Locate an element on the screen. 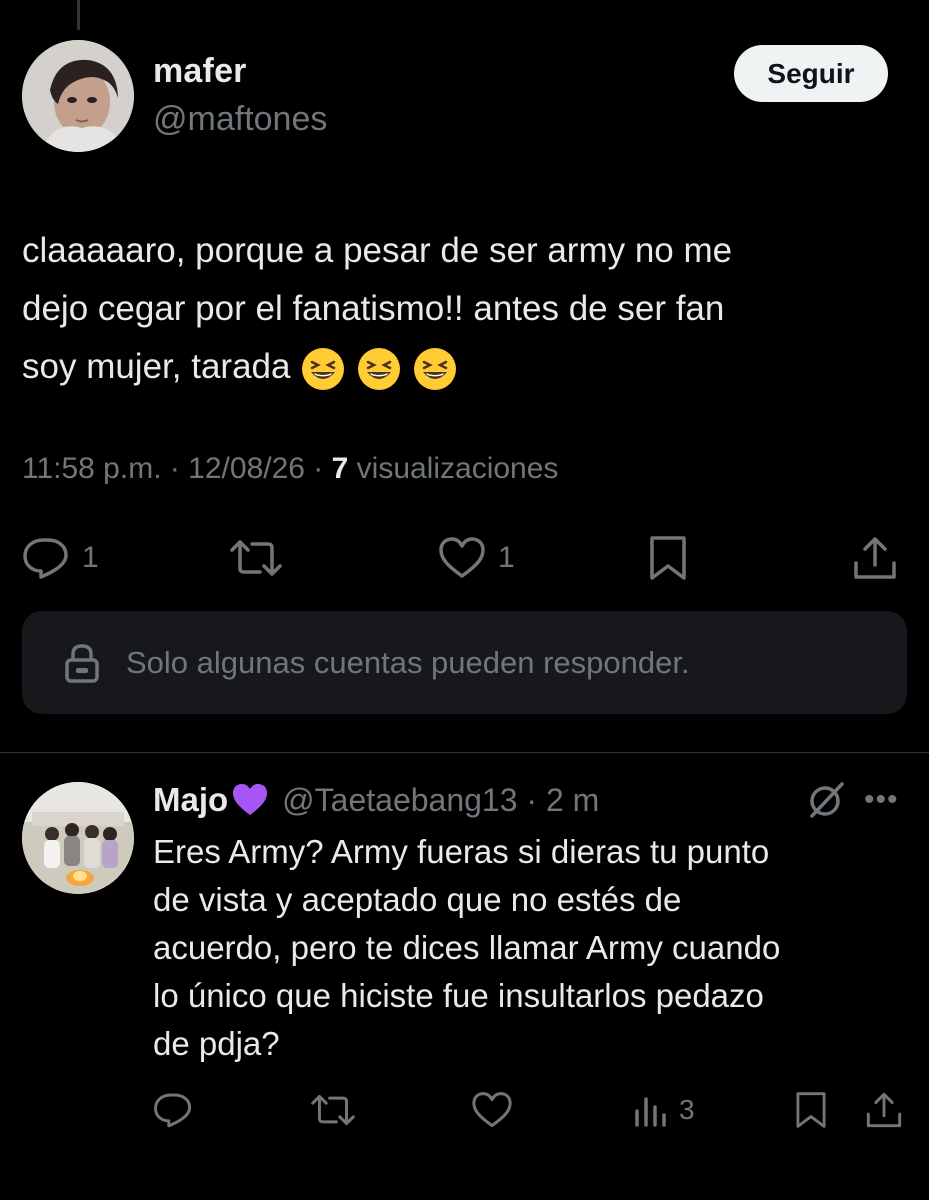 Image resolution: width=929 pixels, height=1200 pixels. like-action: 1 is located at coordinates (476, 558).